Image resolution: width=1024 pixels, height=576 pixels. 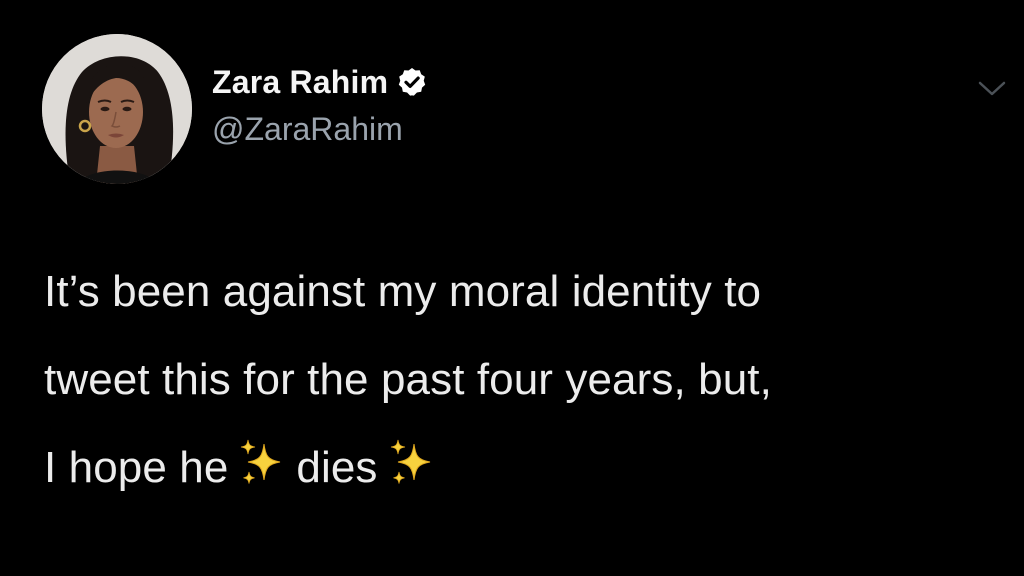 What do you see at coordinates (403, 291) in the screenshot?
I see `tweet-text-line: It’s been against my moral identity to` at bounding box center [403, 291].